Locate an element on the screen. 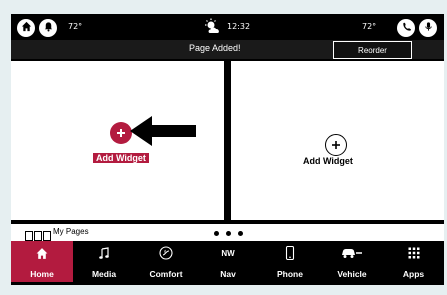  nav-item-home: Home is located at coordinates (42, 263).